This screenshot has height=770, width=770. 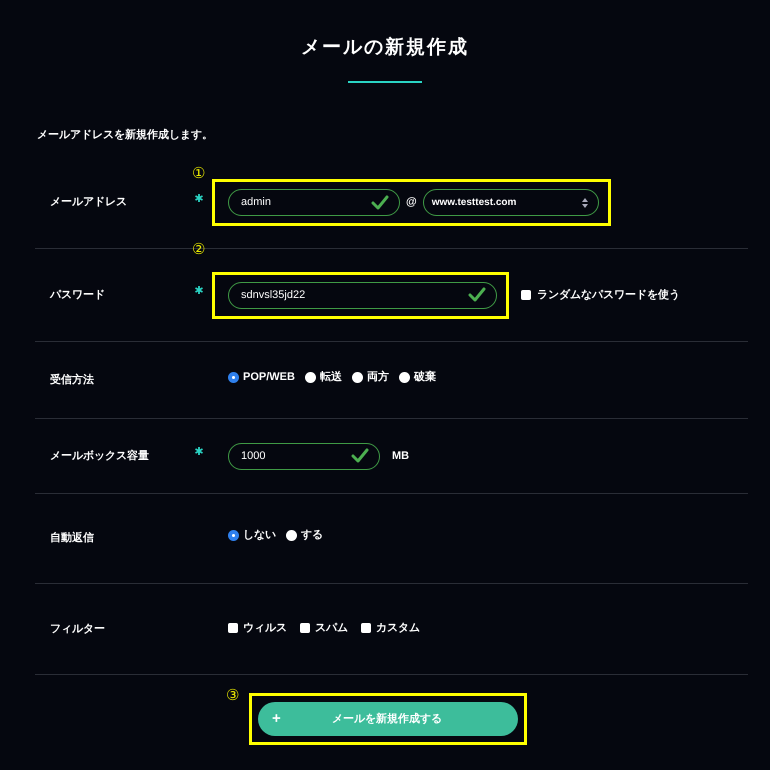 I want to click on description-text: メールアドレスを新規作成します。, so click(x=125, y=135).